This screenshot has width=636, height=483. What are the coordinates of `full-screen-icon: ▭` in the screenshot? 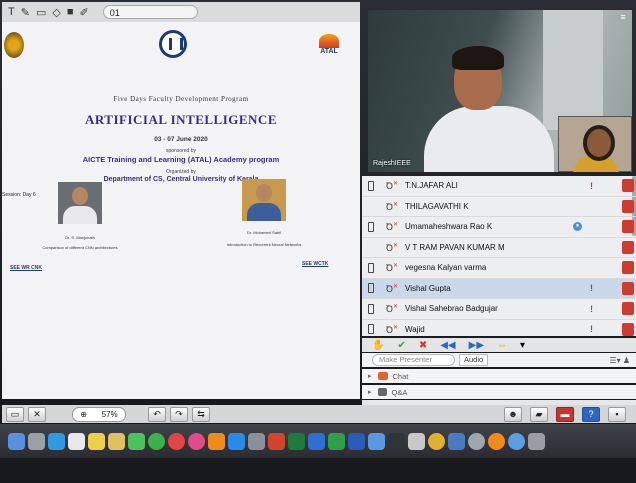 It's located at (15, 414).